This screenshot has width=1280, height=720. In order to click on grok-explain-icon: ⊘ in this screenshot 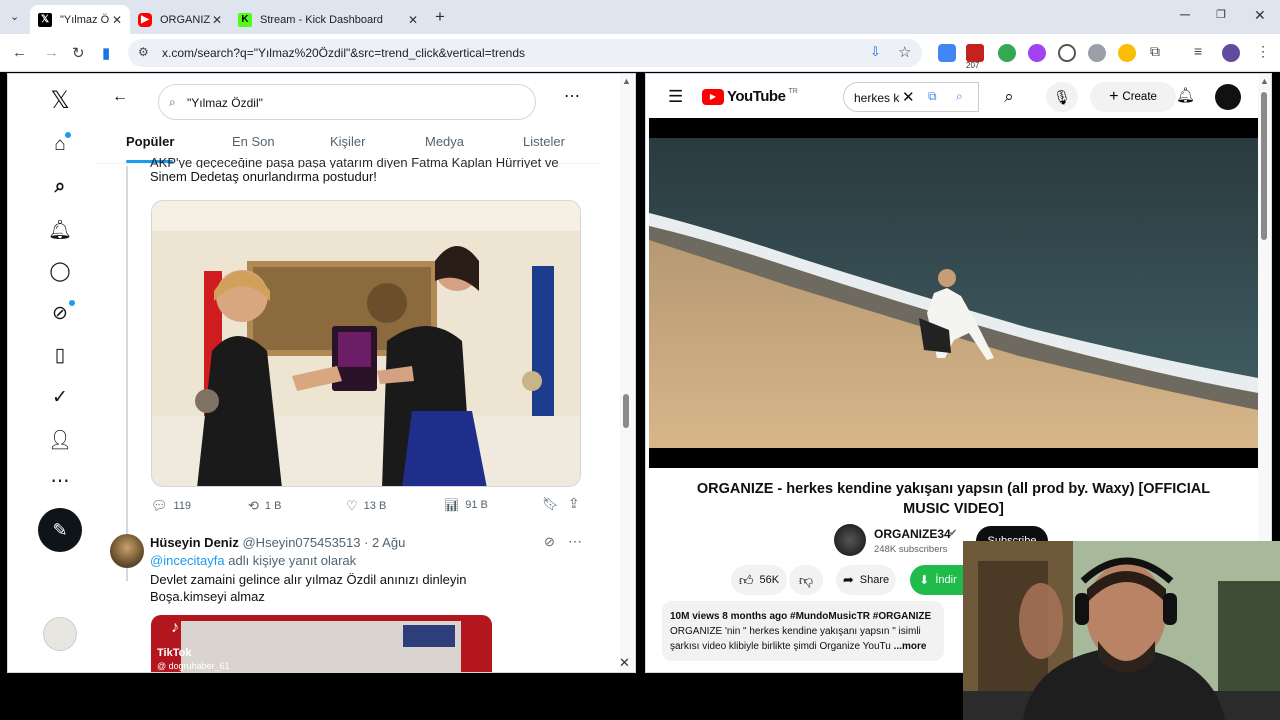, I will do `click(549, 542)`.